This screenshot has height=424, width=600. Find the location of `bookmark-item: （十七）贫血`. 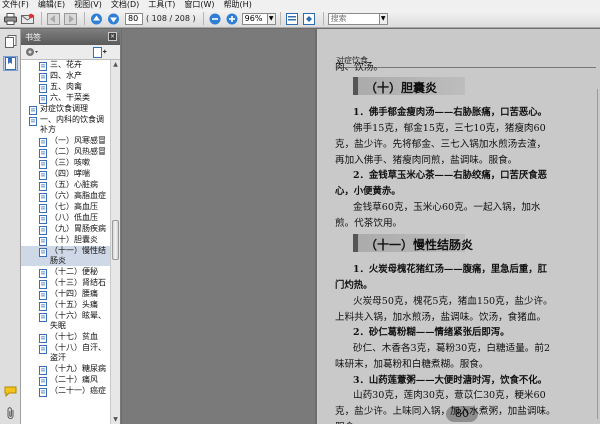

bookmark-item: （十七）贫血 is located at coordinates (66, 337).